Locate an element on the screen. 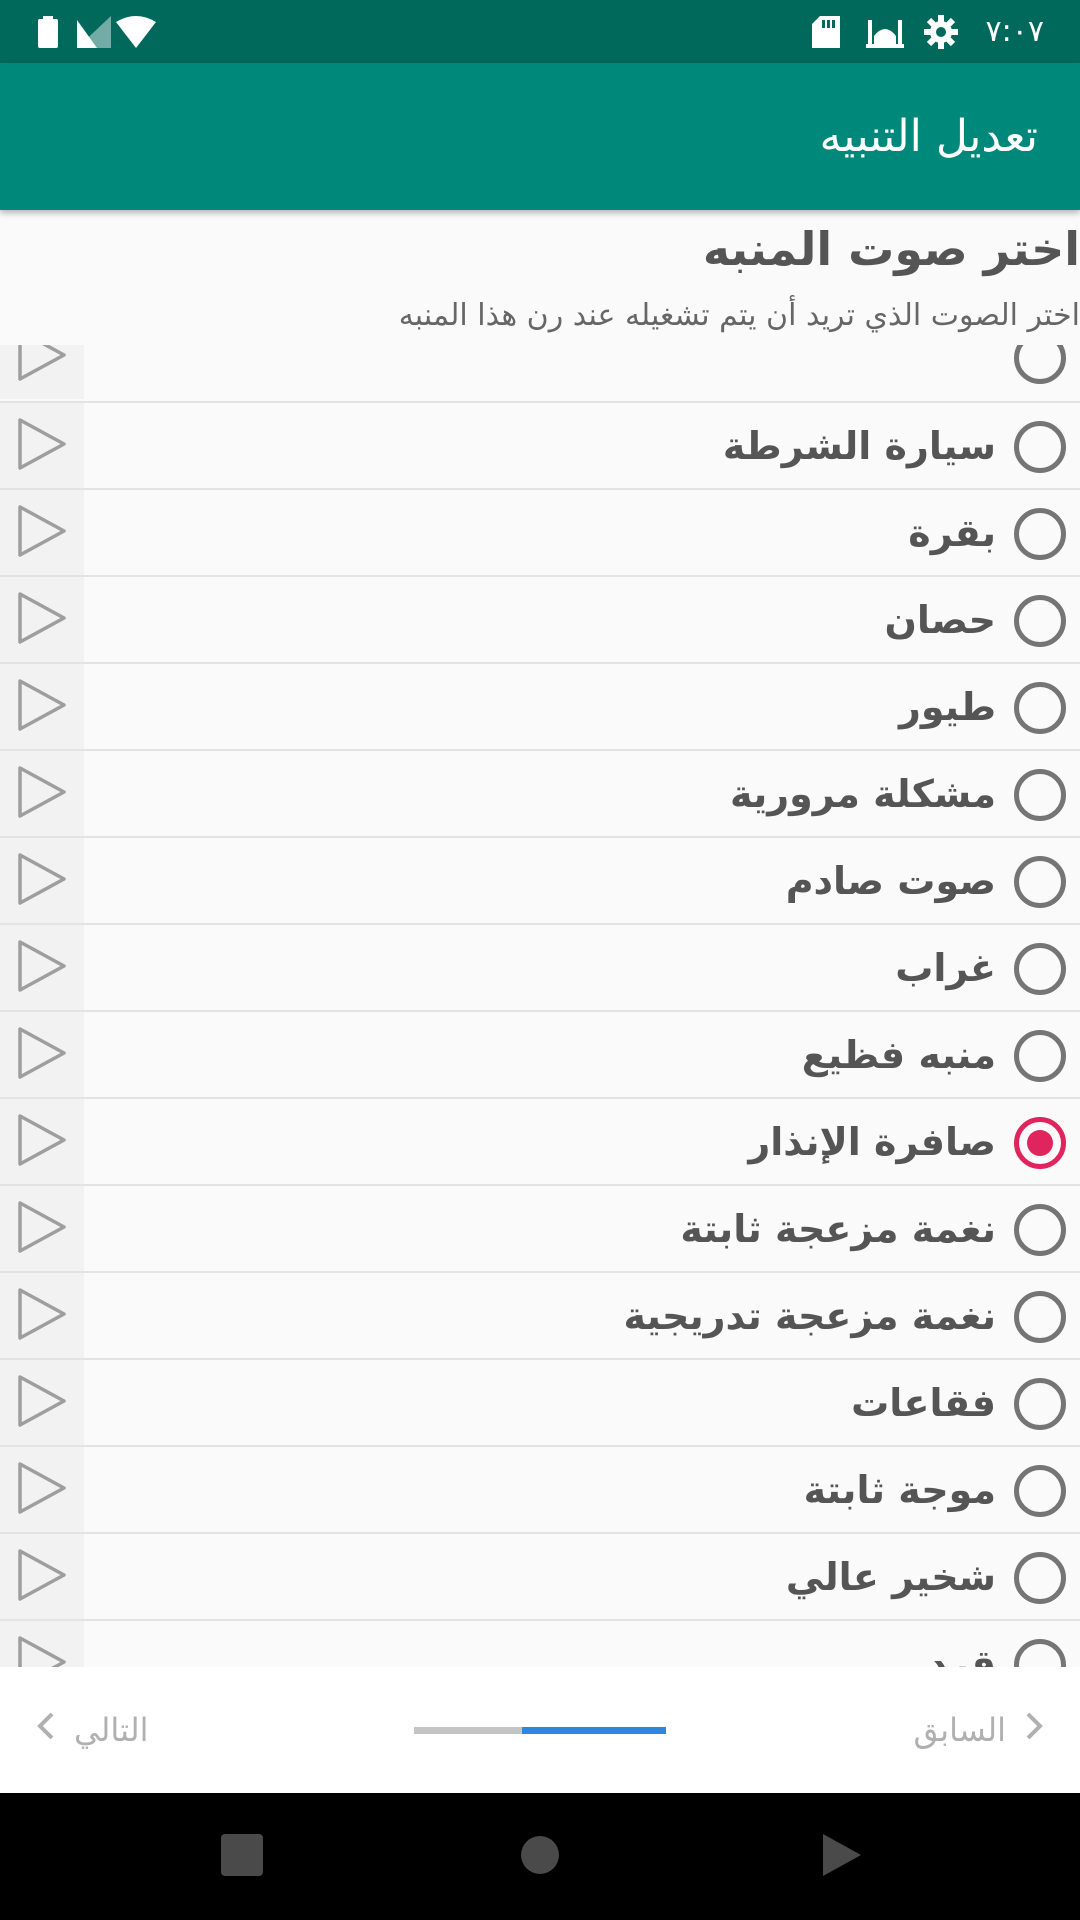  sound-row is located at coordinates (540, 373).